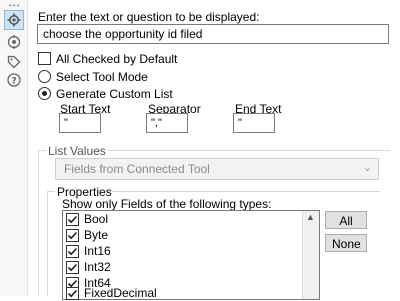  Describe the element at coordinates (346, 220) in the screenshot. I see `select-all-types-button: All` at that location.